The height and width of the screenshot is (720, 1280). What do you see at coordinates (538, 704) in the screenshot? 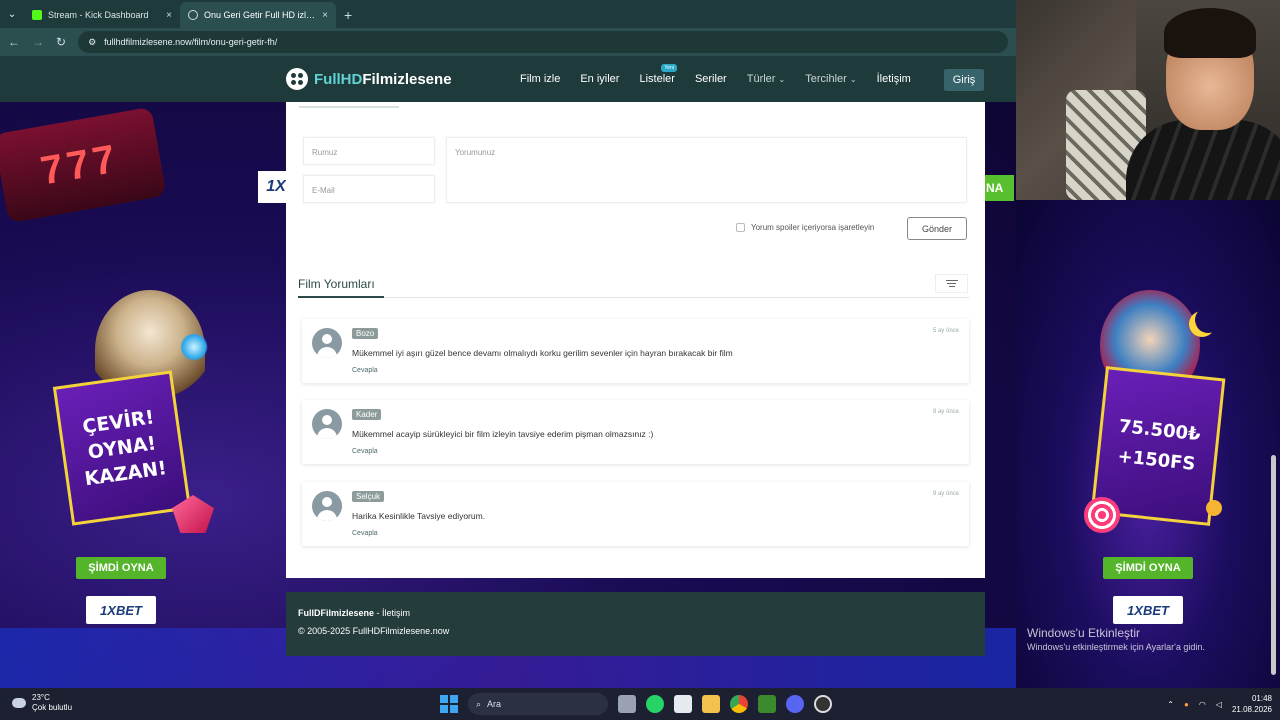
I see `taskbar-search: ⌕ Ara` at bounding box center [538, 704].